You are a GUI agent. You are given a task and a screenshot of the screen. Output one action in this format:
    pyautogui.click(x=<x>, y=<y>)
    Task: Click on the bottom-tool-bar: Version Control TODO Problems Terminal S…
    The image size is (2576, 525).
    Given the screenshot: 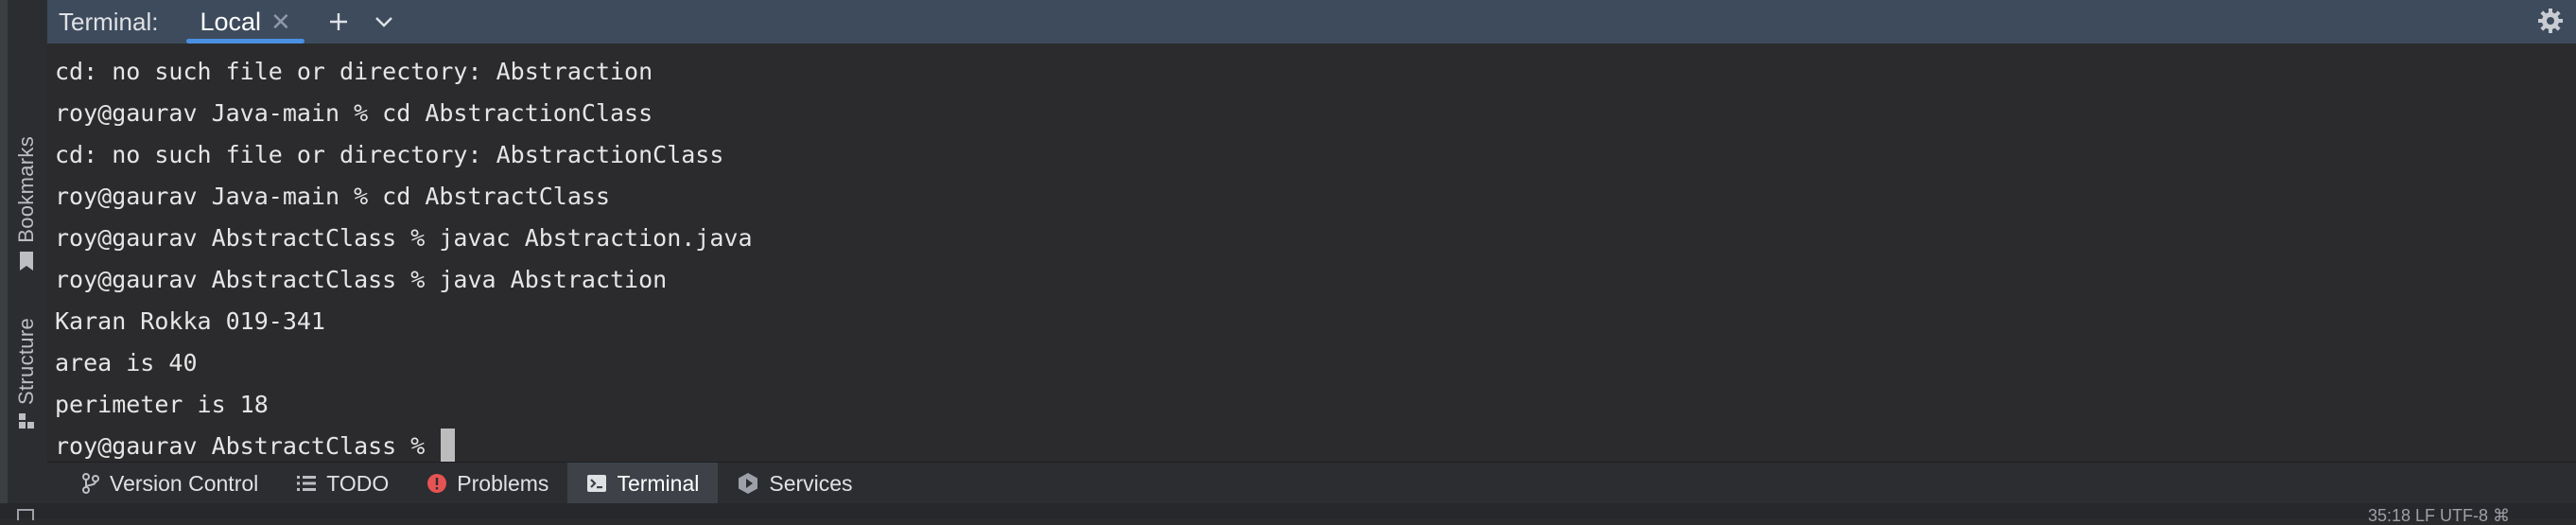 What is the action you would take?
    pyautogui.click(x=1311, y=483)
    